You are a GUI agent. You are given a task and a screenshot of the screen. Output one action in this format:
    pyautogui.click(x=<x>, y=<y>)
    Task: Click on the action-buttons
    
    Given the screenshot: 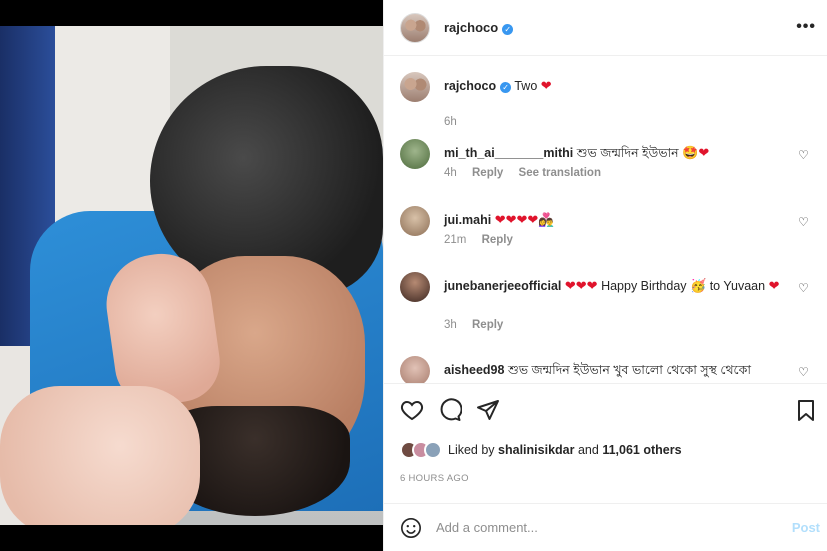 What is the action you would take?
    pyautogui.click(x=450, y=410)
    